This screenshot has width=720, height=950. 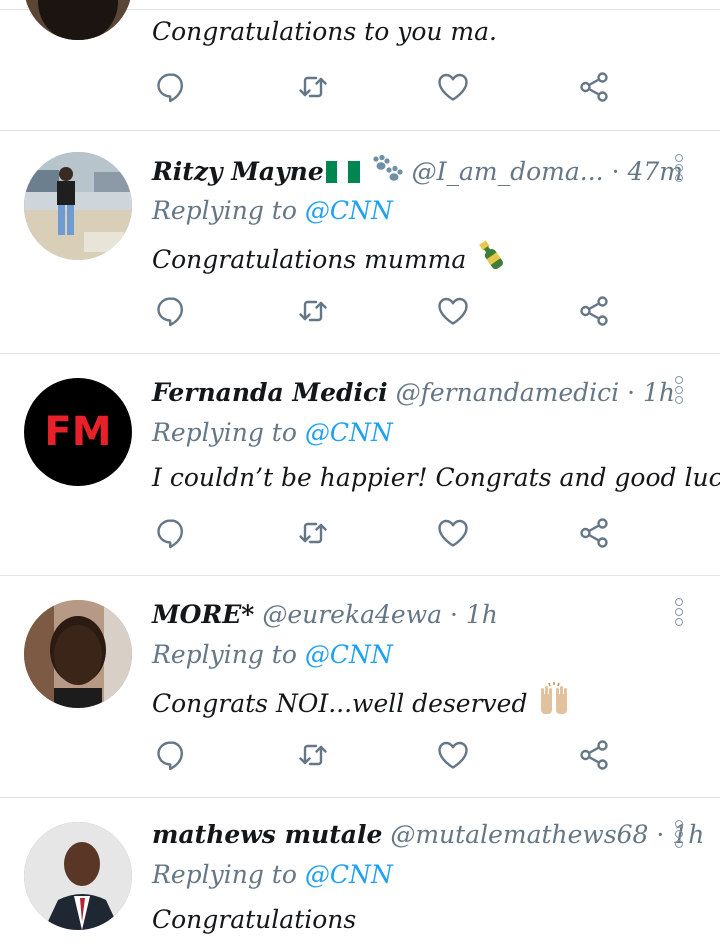 I want to click on display-name: Ritzy Mayne, so click(x=238, y=171).